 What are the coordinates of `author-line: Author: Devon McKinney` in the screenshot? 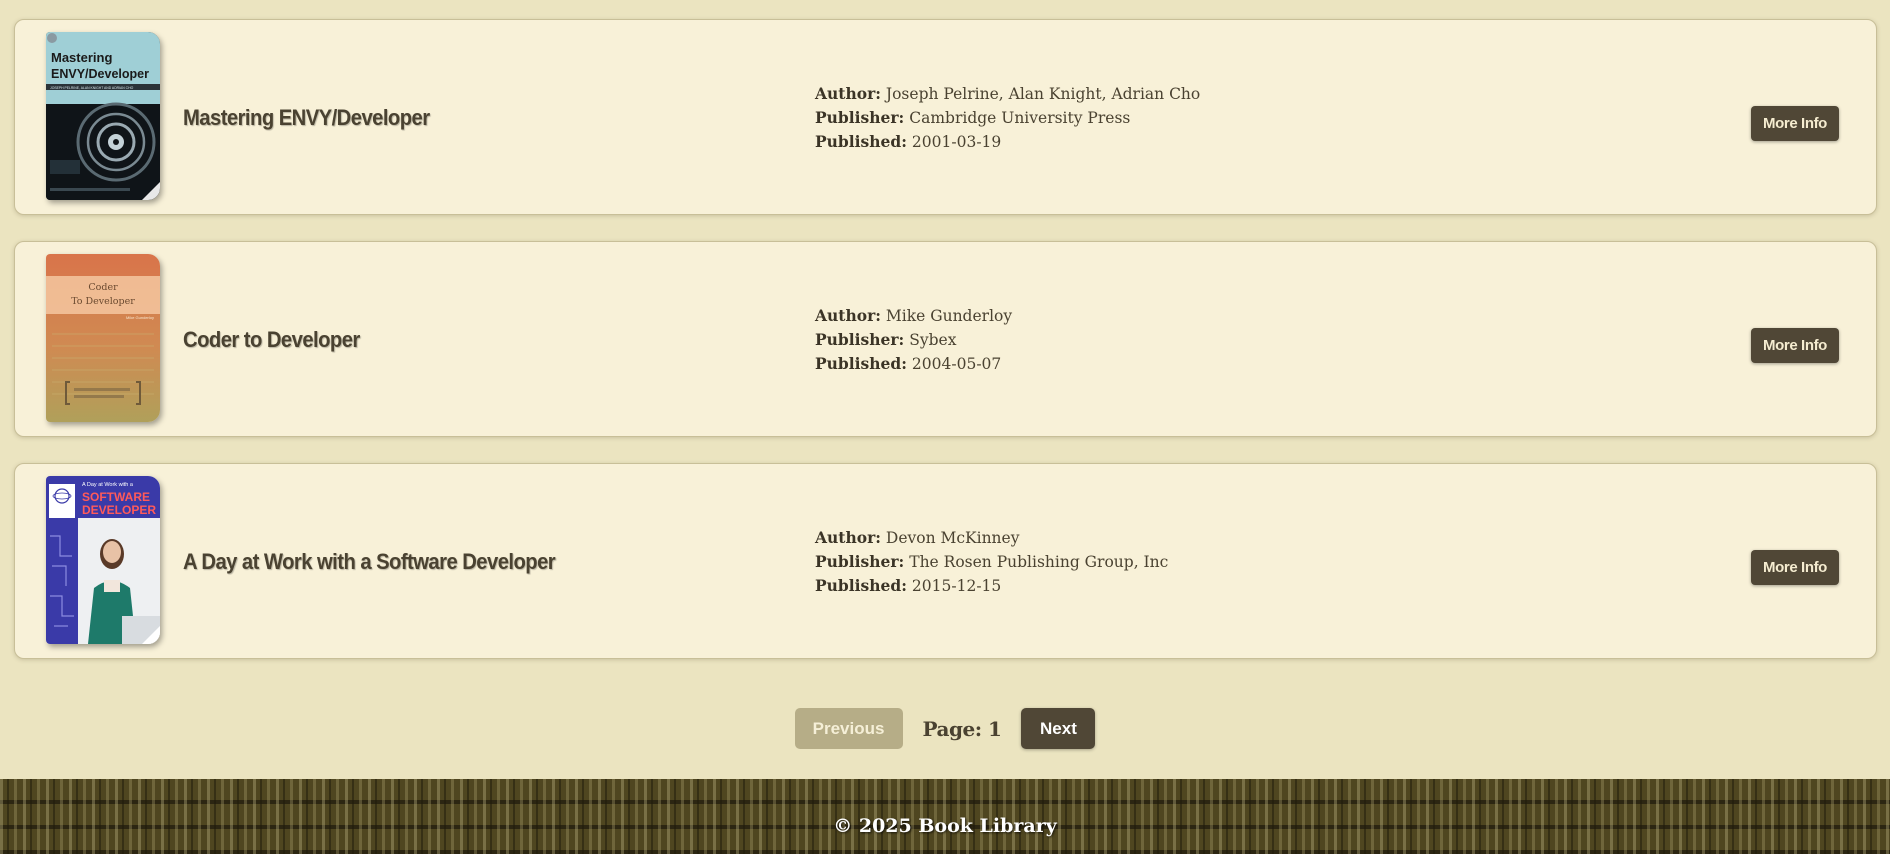 It's located at (991, 538).